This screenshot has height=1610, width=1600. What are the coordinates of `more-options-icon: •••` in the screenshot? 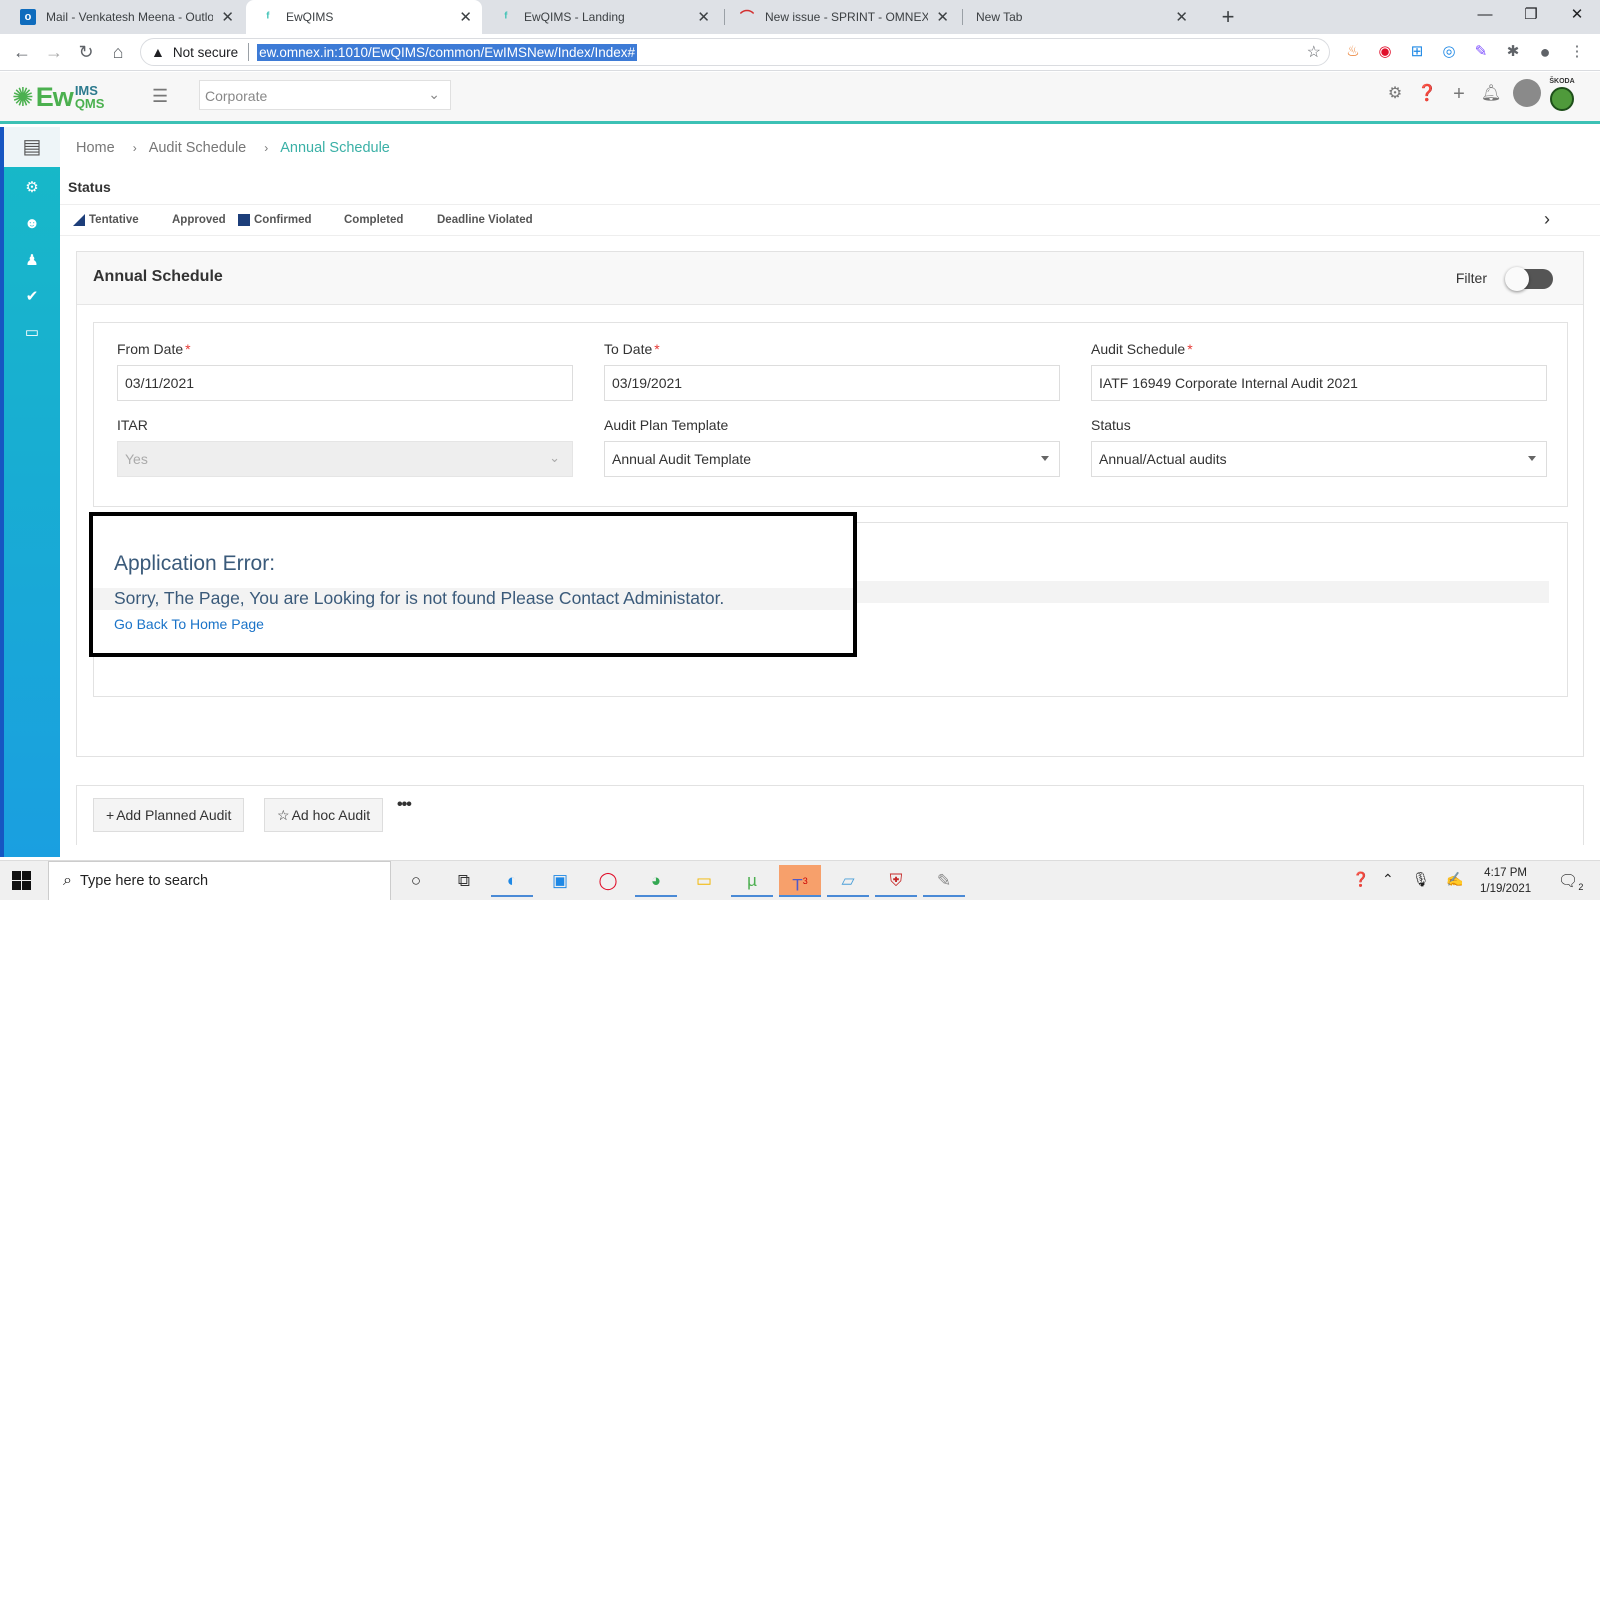 It's located at (404, 805).